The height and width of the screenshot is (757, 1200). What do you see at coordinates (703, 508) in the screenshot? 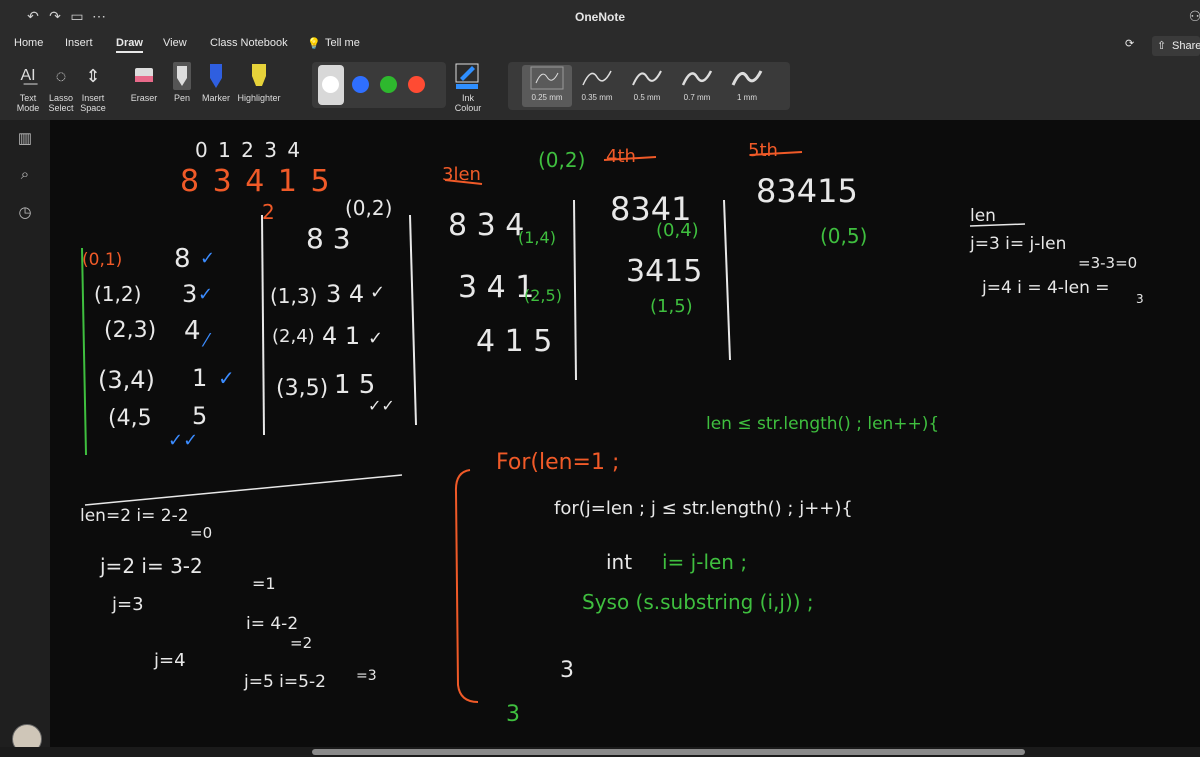
I see `code-inner-for: for(j=len ; j ≤ str.length() ; j++){` at bounding box center [703, 508].